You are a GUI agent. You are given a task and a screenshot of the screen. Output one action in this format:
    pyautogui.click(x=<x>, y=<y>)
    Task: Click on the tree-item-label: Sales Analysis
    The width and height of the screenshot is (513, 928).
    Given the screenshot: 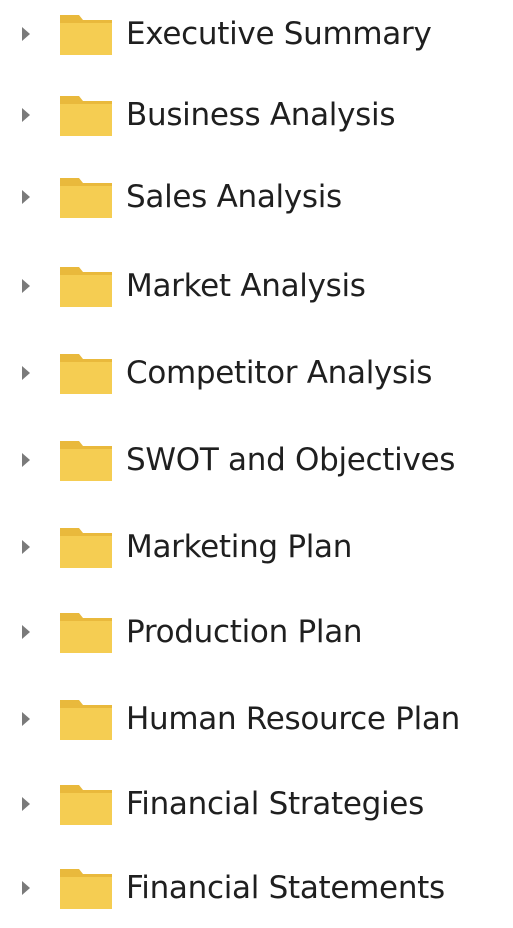 What is the action you would take?
    pyautogui.click(x=234, y=197)
    